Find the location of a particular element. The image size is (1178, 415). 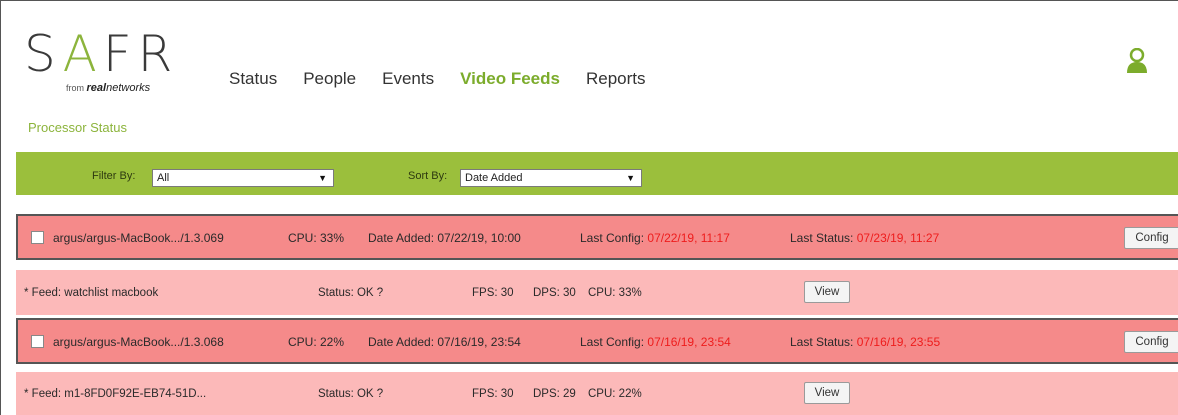

filter-bar: Filter By: All ▼ Sort By: Date Added ▼ is located at coordinates (597, 173).